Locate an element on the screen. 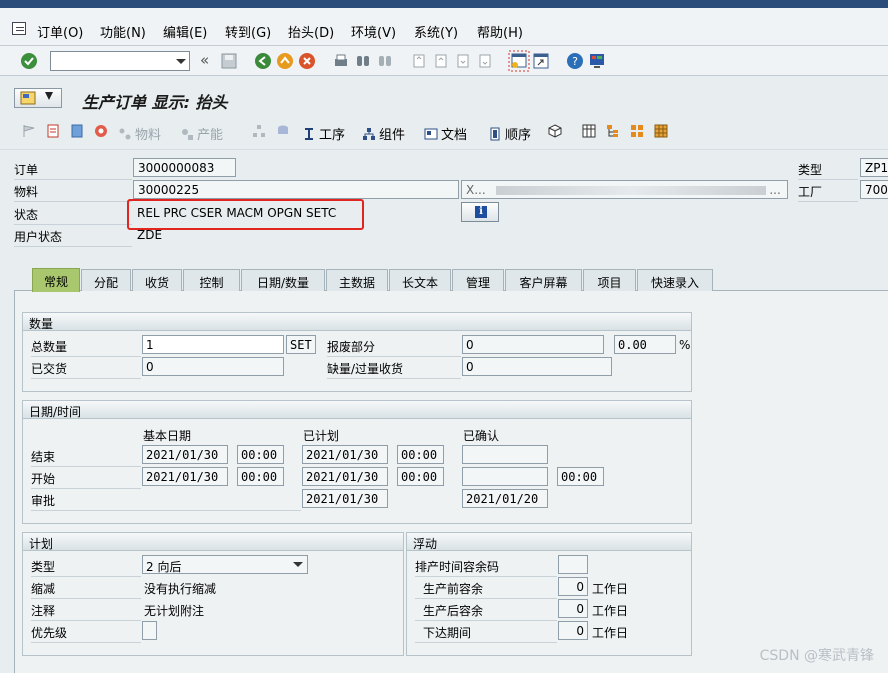 This screenshot has width=888, height=673. start-basic-date: 2021/01/30 is located at coordinates (185, 476).